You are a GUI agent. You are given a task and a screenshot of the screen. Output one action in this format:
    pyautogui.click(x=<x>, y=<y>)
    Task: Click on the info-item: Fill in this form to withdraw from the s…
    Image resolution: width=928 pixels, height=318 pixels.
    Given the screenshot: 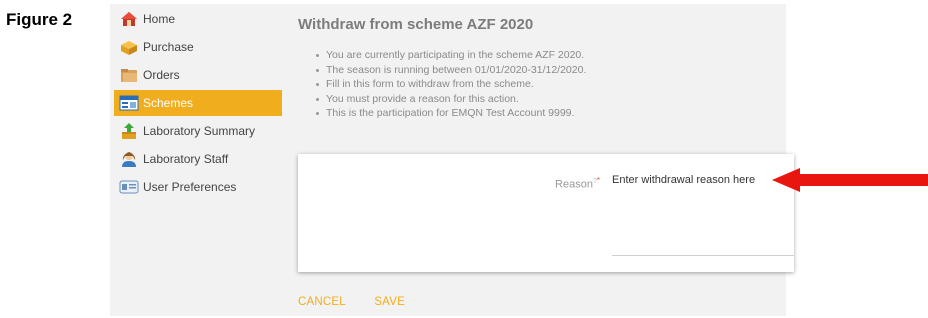 What is the action you would take?
    pyautogui.click(x=451, y=84)
    